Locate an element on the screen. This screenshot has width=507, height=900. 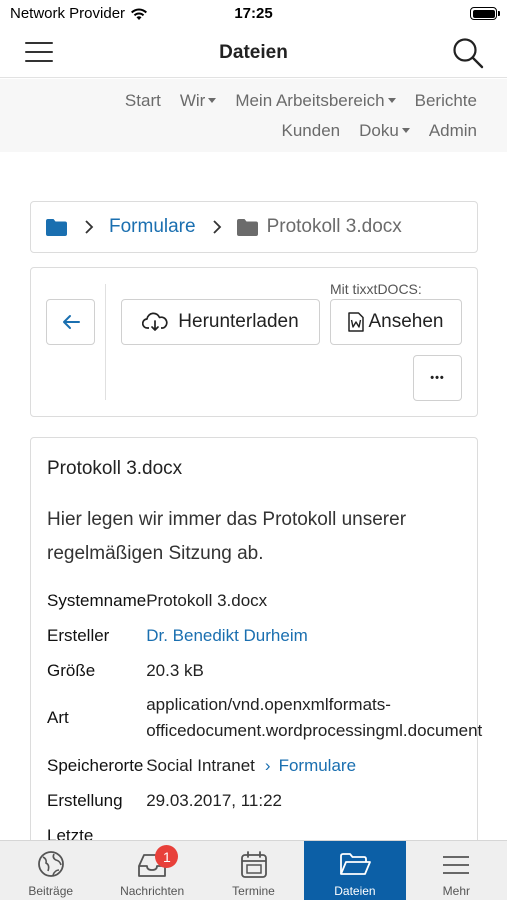
table-row: Erstellung 29.03.2017, 11:22 is located at coordinates (264, 800).